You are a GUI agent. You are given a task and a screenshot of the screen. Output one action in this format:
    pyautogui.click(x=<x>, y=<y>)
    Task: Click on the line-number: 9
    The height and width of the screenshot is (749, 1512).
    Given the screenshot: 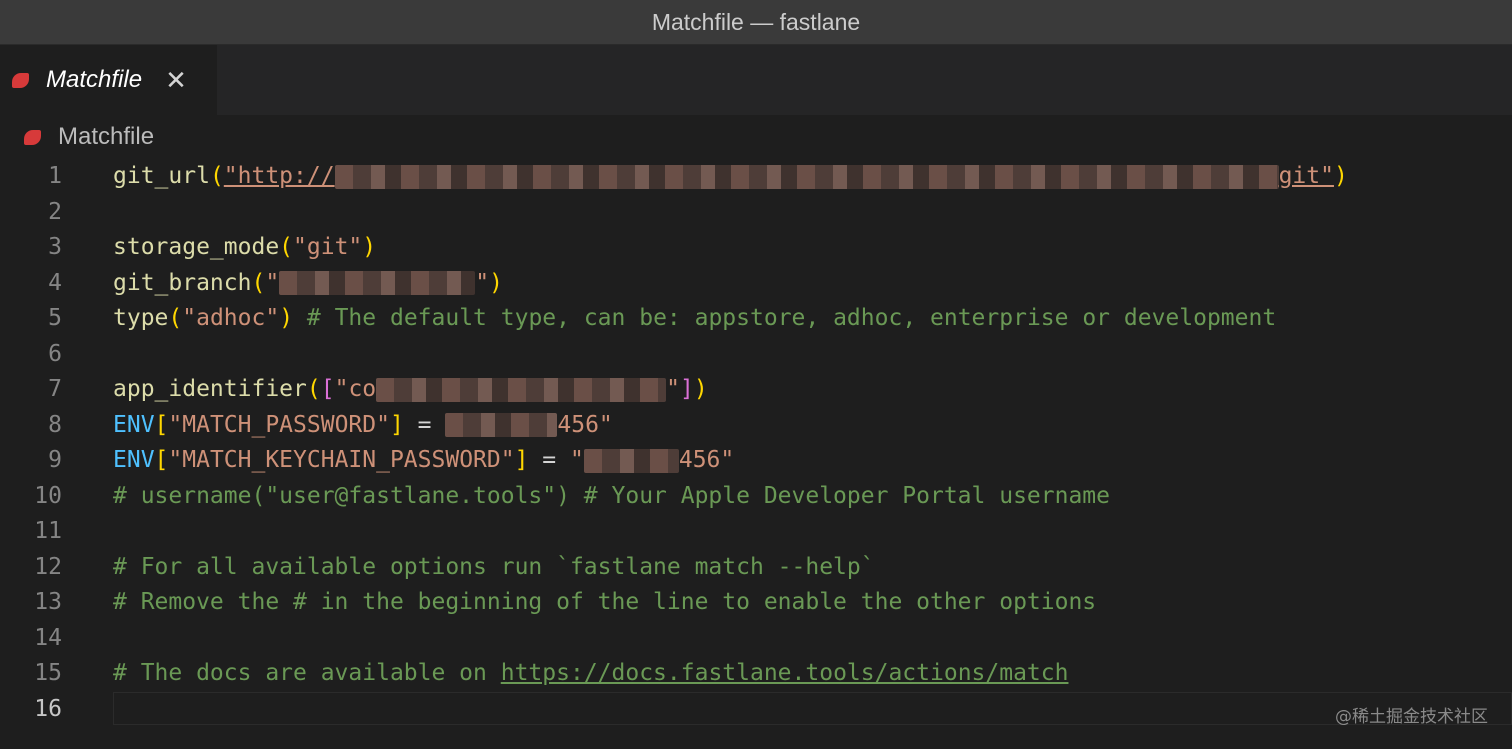 What is the action you would take?
    pyautogui.click(x=55, y=460)
    